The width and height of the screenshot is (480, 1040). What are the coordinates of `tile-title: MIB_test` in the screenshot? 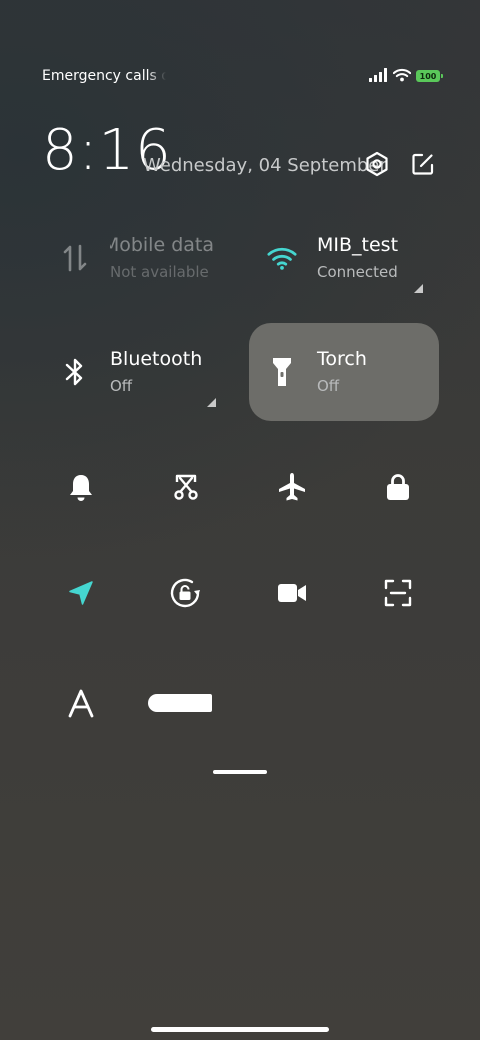 It's located at (358, 245).